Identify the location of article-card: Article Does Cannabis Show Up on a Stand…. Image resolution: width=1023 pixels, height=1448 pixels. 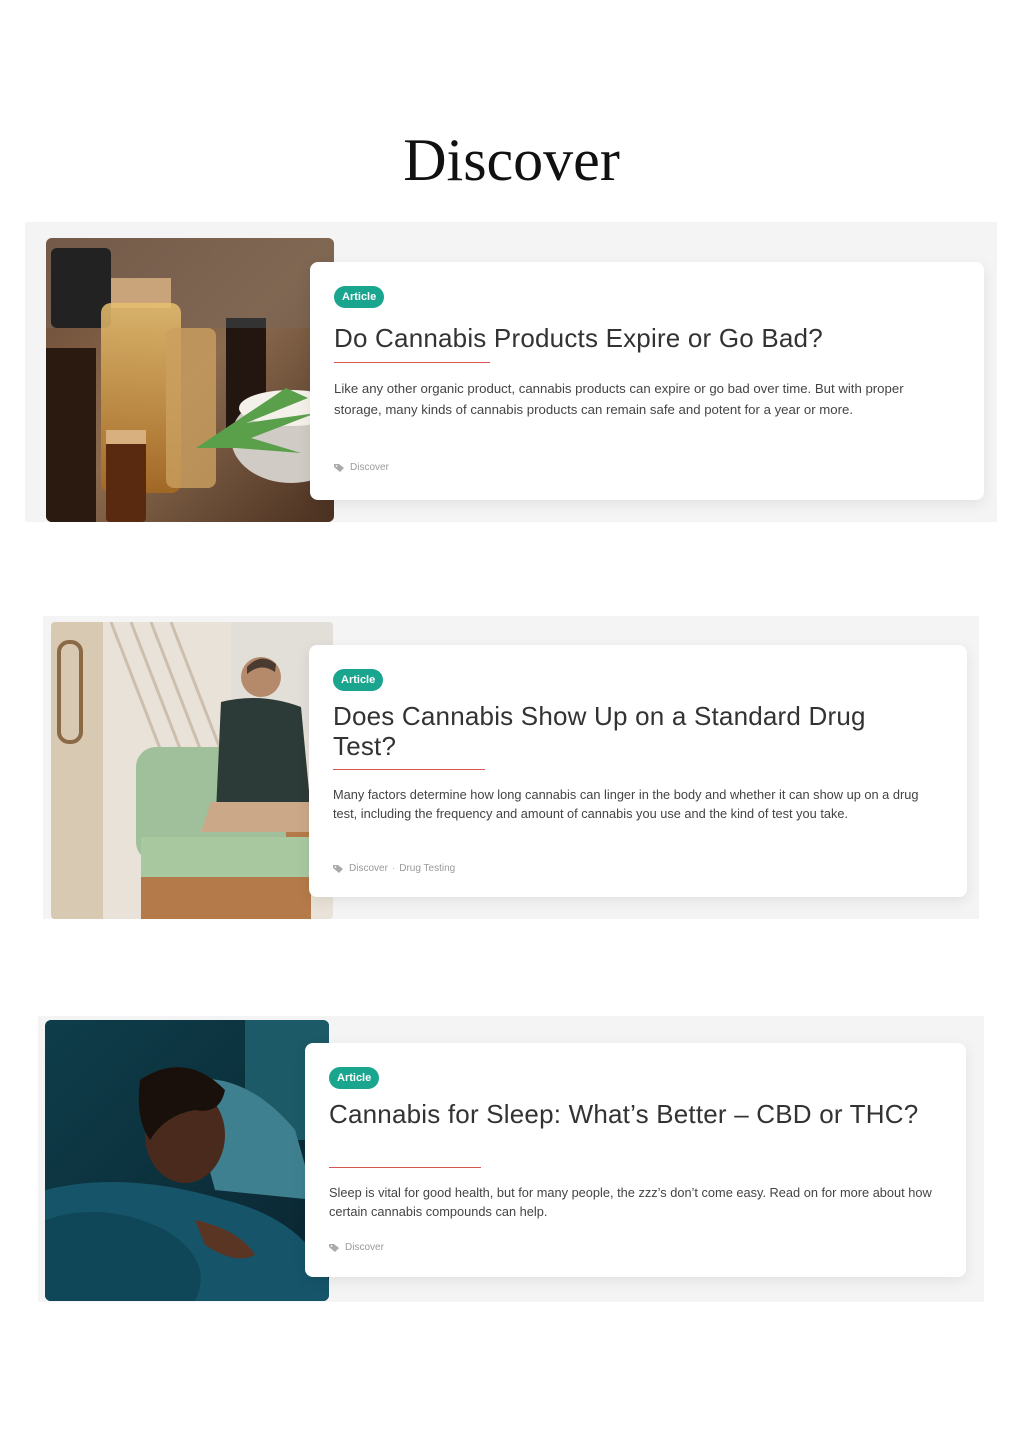
(638, 771).